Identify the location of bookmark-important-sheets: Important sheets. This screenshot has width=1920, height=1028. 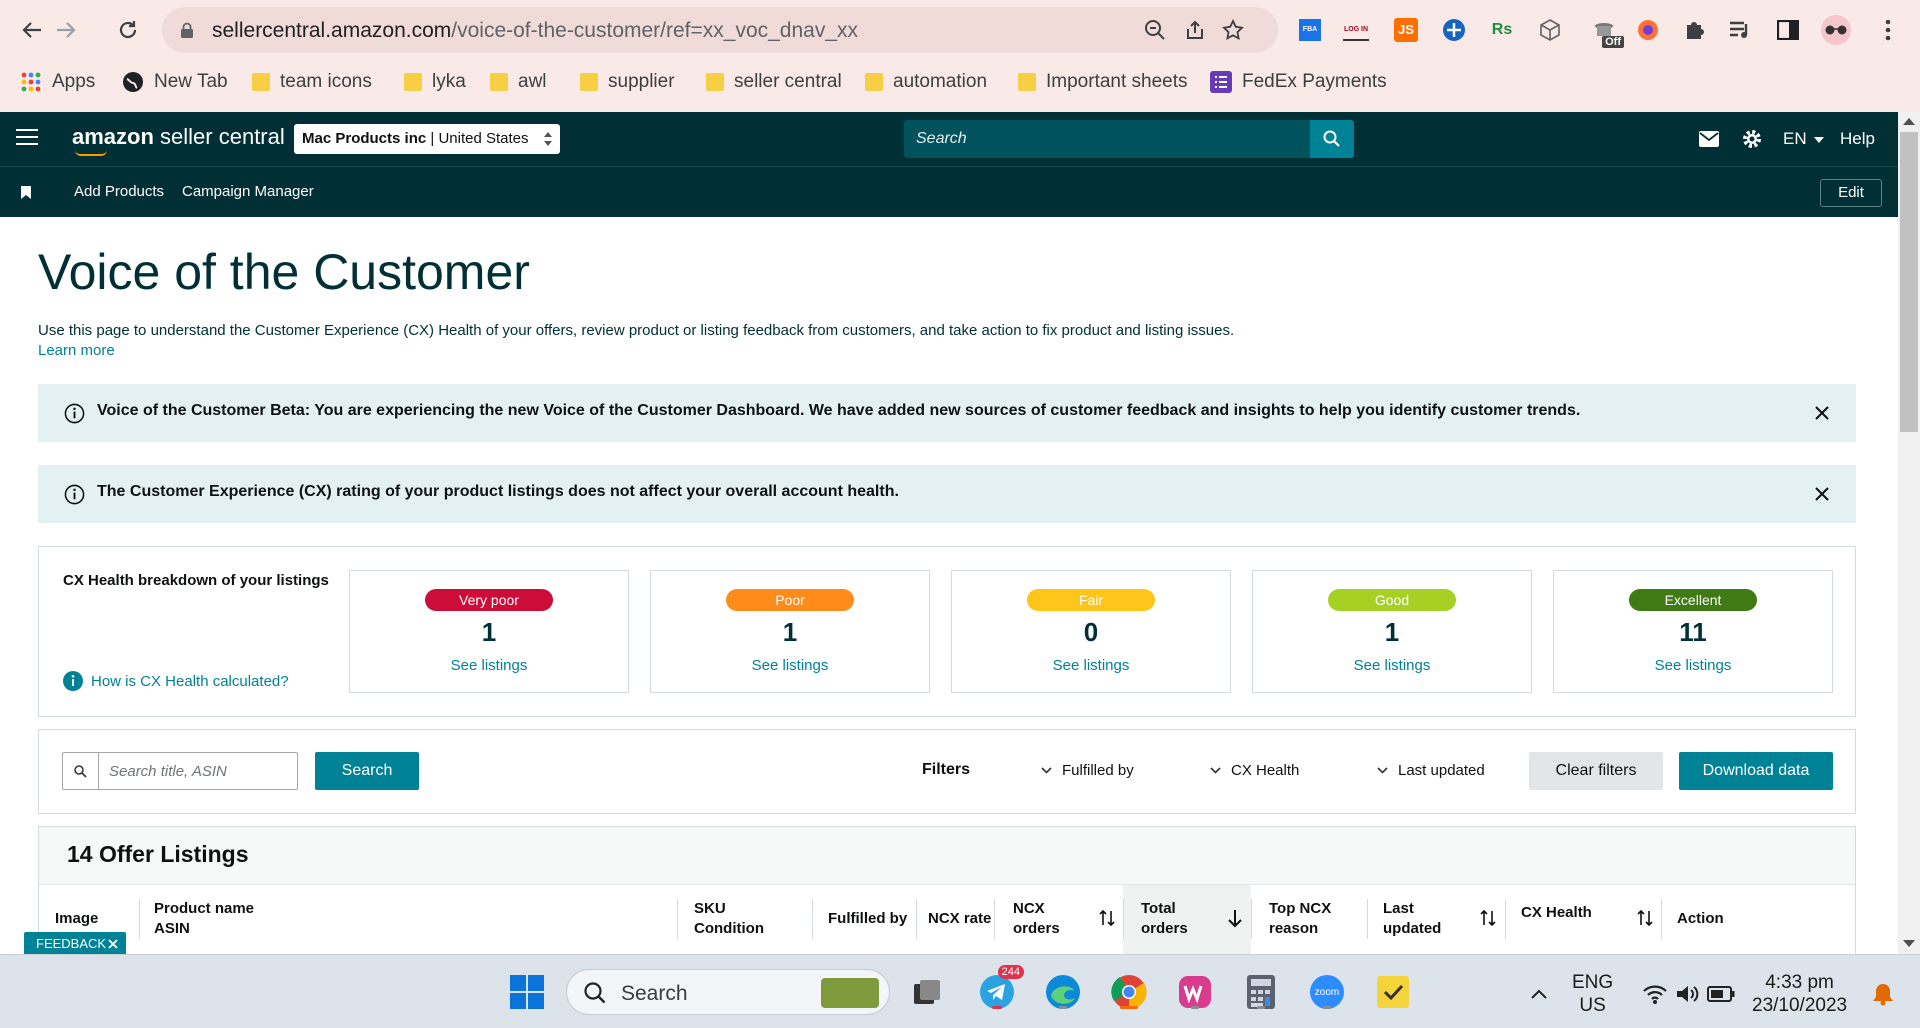
(1103, 82).